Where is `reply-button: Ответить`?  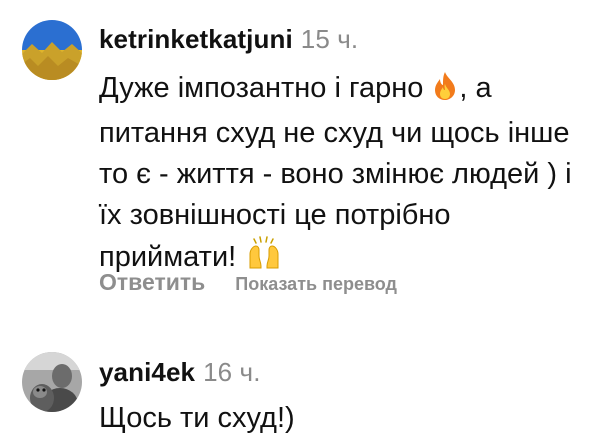
reply-button: Ответить is located at coordinates (152, 282).